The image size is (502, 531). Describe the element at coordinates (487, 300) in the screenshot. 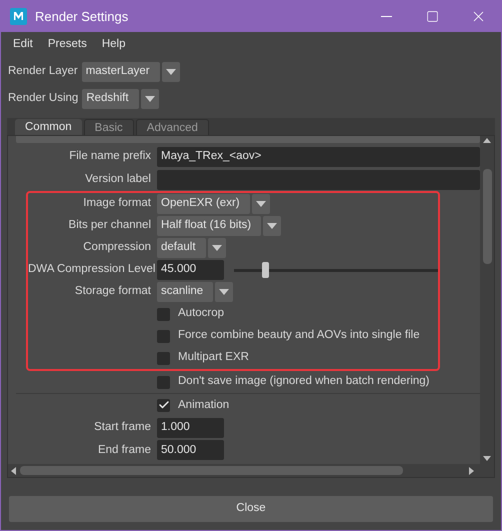

I see `vertical-scrollbar` at that location.